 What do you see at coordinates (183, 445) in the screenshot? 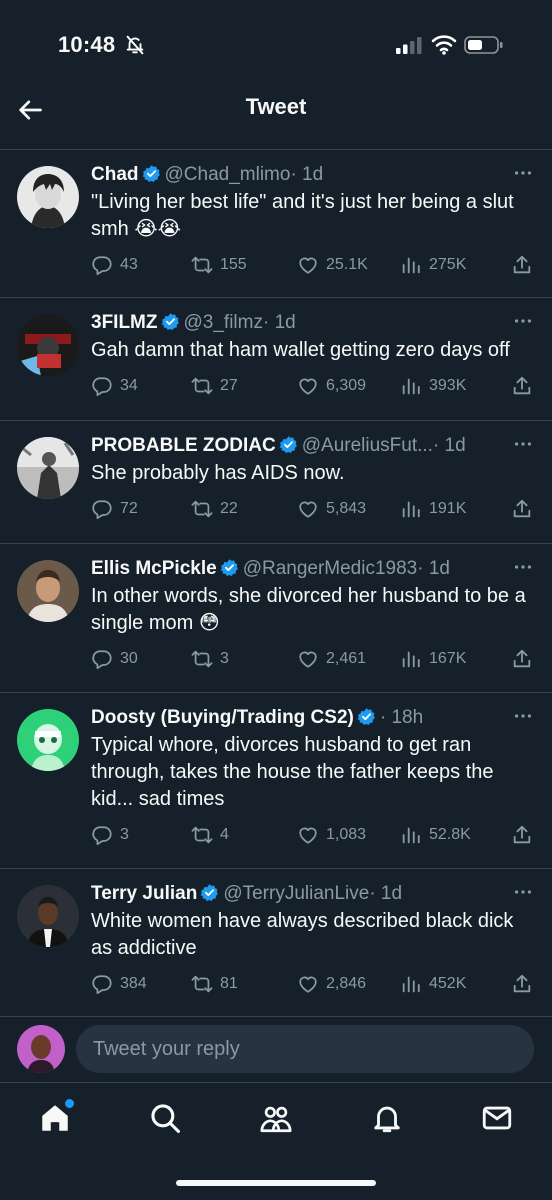
I see `author-name: PROBABLE ZODIAC` at bounding box center [183, 445].